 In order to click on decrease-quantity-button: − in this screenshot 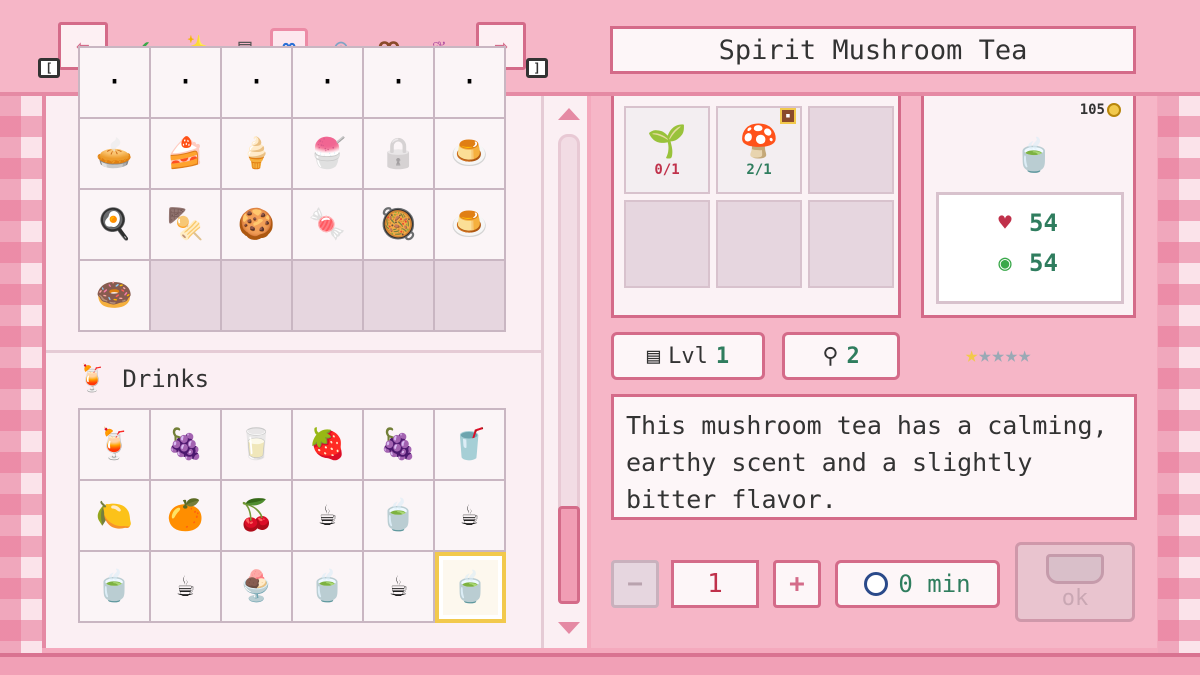, I will do `click(635, 584)`.